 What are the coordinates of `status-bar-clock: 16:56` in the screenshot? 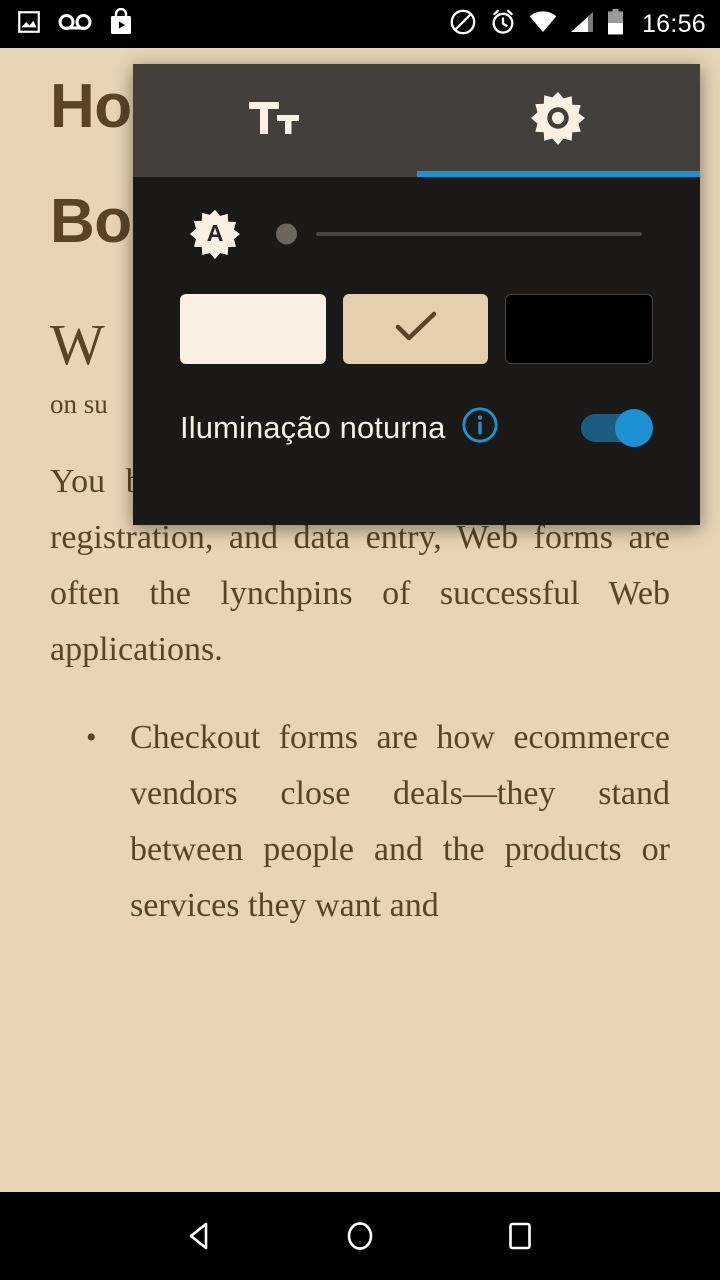 It's located at (673, 23).